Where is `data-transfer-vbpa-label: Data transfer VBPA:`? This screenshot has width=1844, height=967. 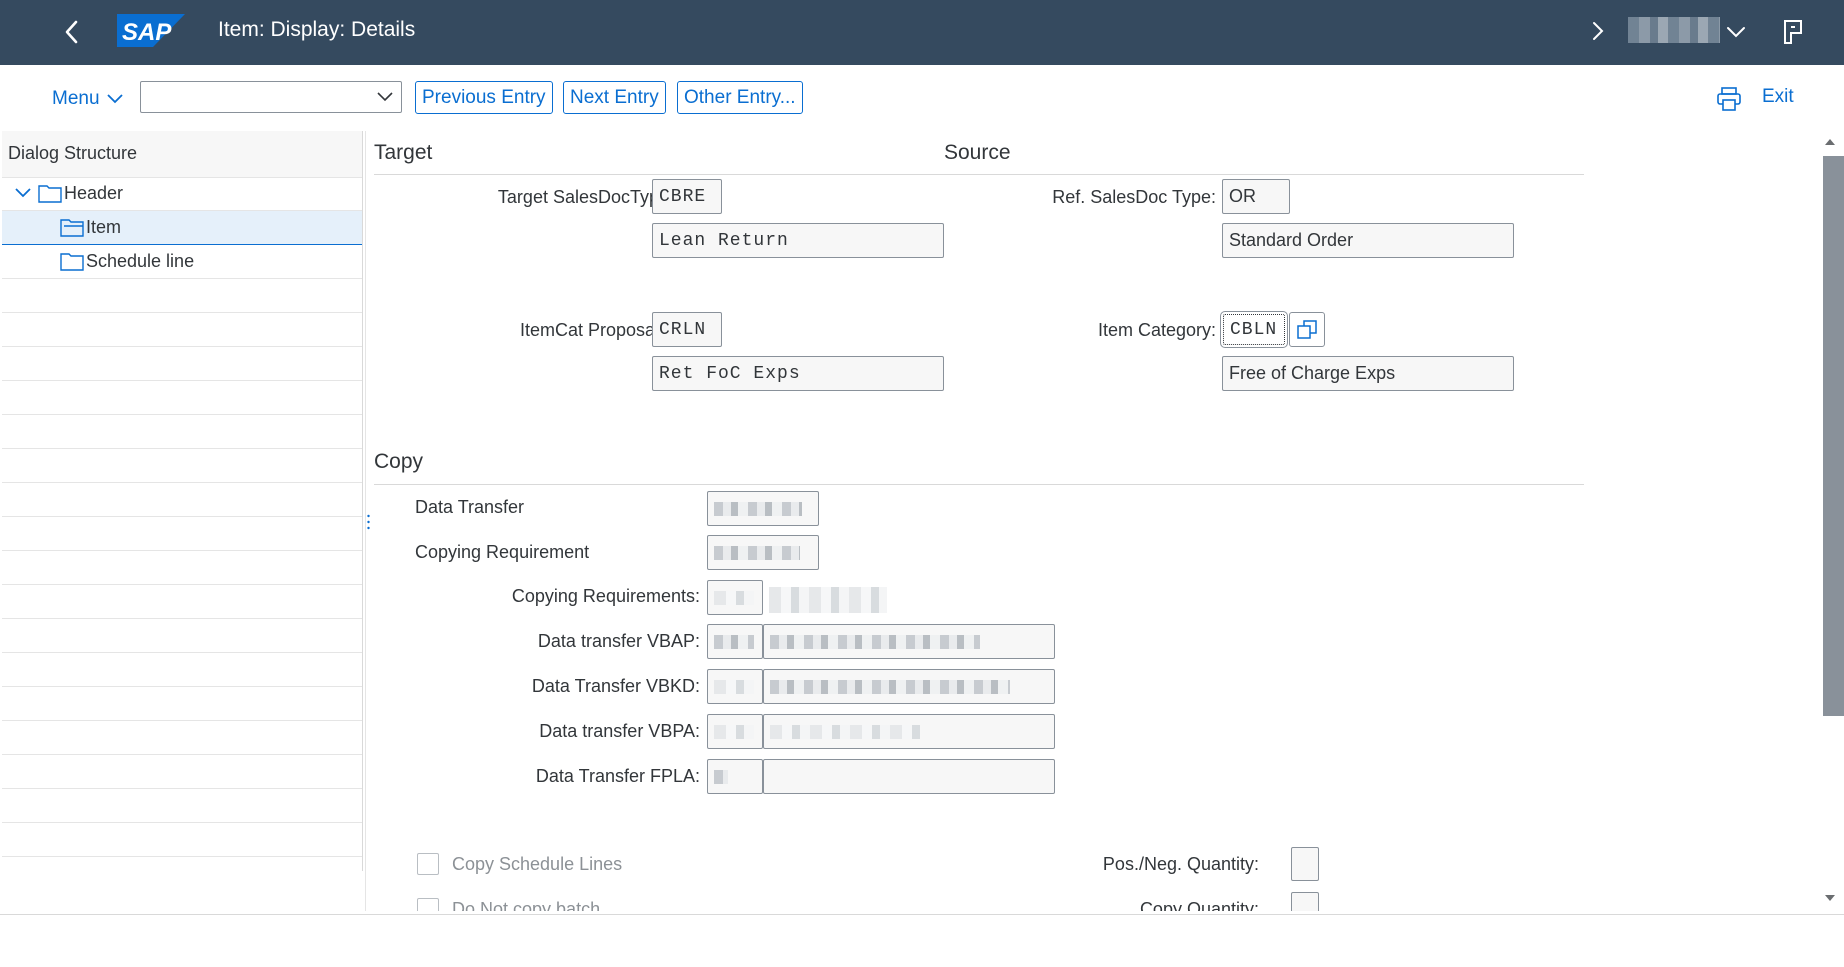
data-transfer-vbpa-label: Data transfer VBPA: is located at coordinates (619, 731).